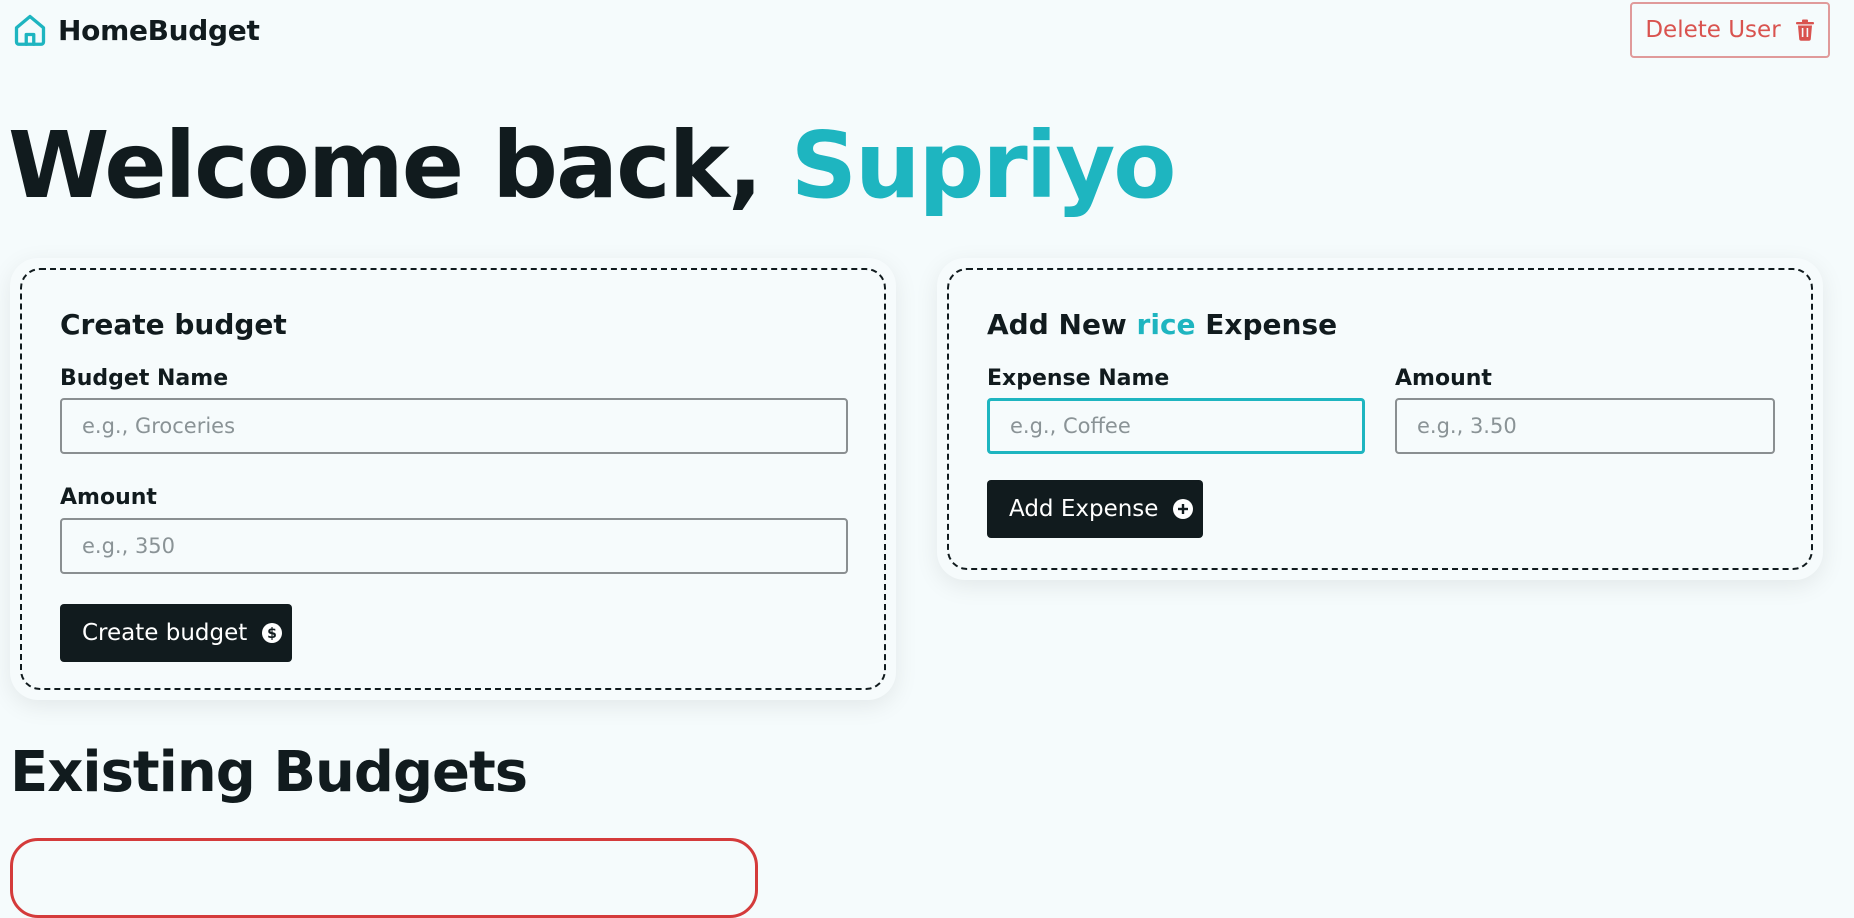 This screenshot has width=1854, height=918. Describe the element at coordinates (927, 32) in the screenshot. I see `navbar: HomeBudget Delete User` at that location.